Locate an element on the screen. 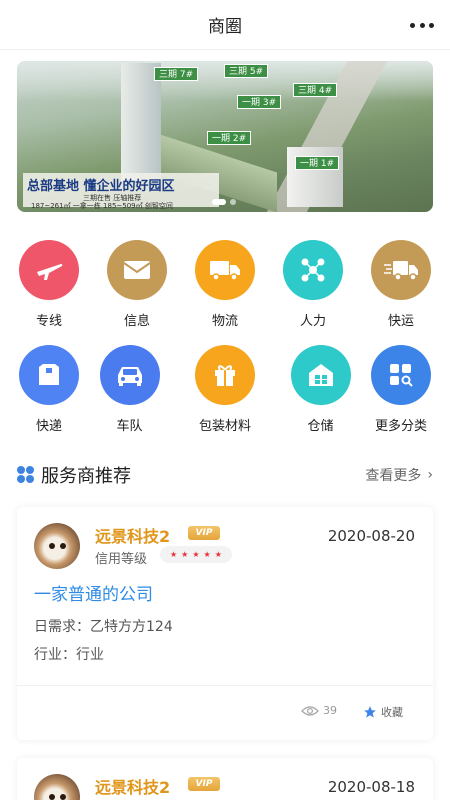 This screenshot has height=800, width=450. banner-caption-sub: 187~261㎡ 一拿一栋 185~509㎡ 创智空间 is located at coordinates (102, 206).